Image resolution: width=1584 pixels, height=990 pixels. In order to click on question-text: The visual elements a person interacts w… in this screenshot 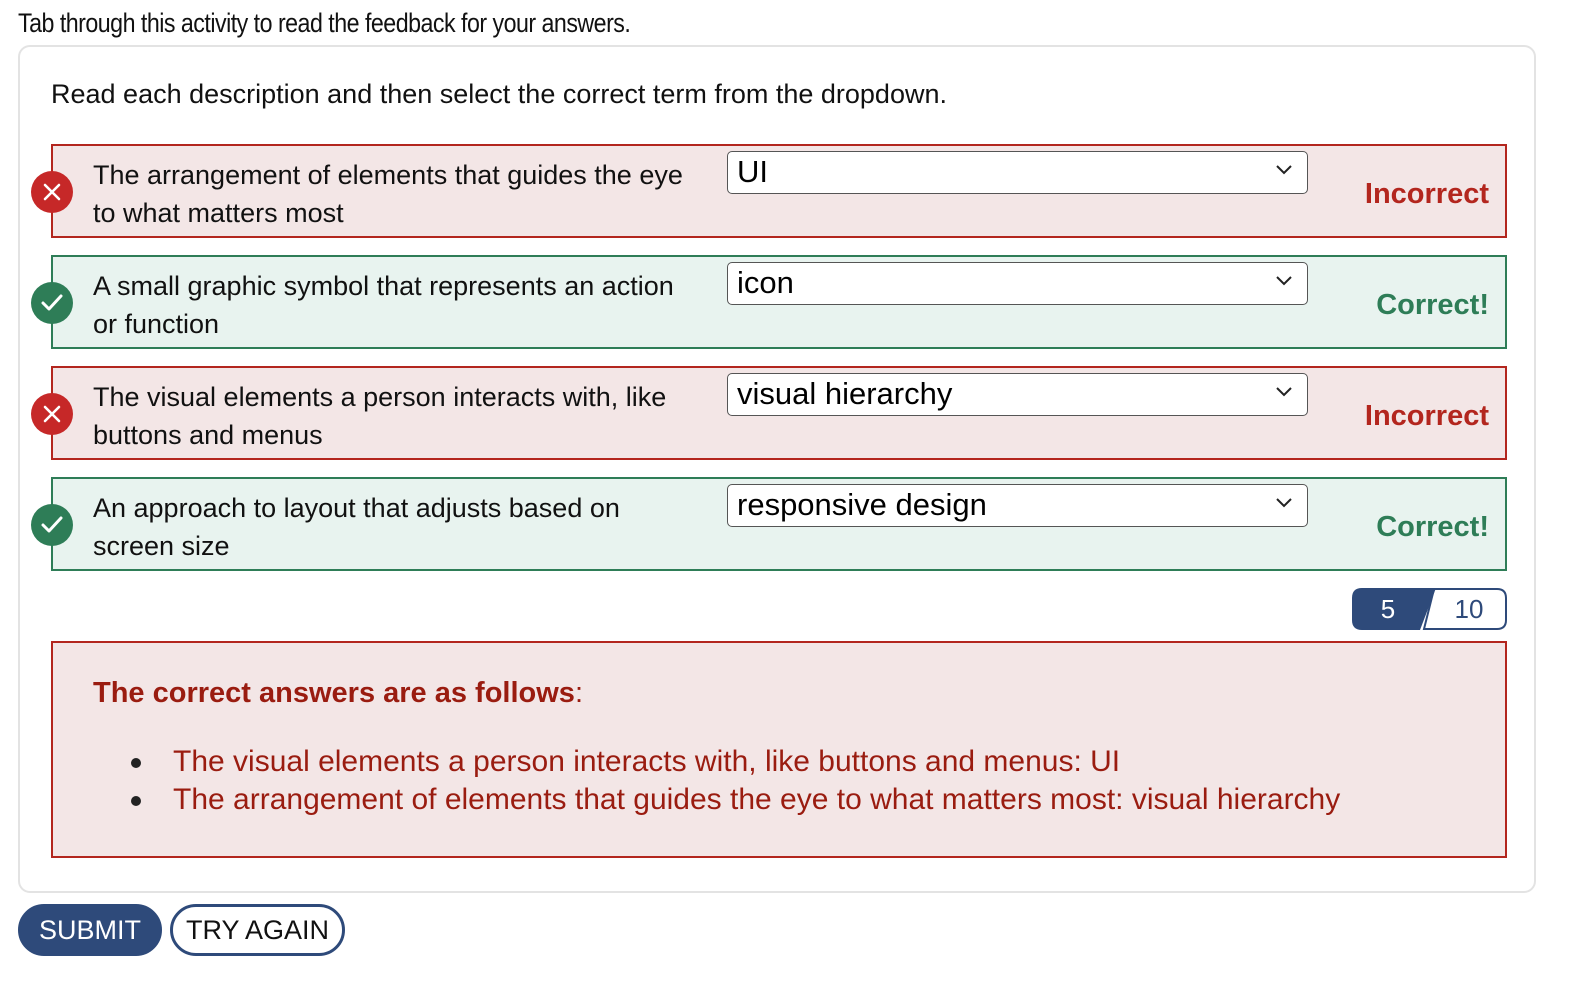, I will do `click(380, 416)`.